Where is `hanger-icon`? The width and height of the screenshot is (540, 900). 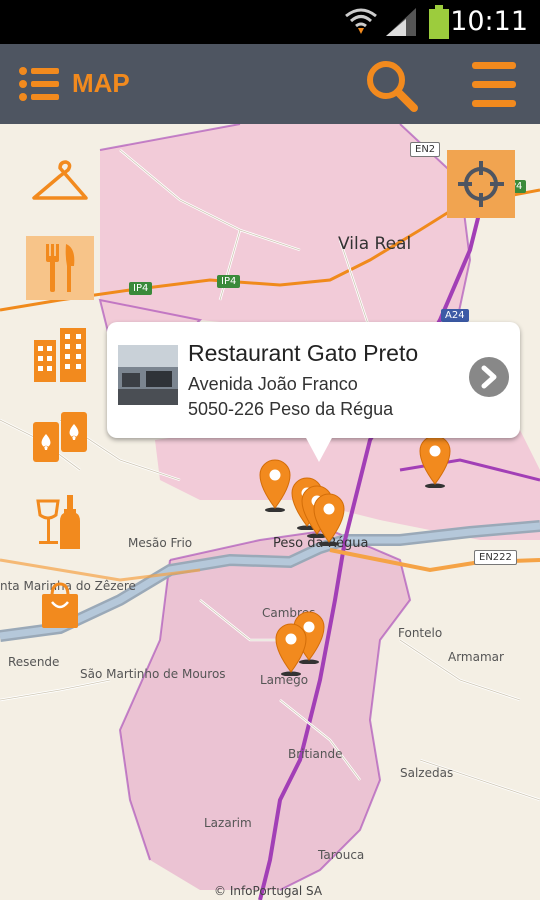
hanger-icon is located at coordinates (60, 180).